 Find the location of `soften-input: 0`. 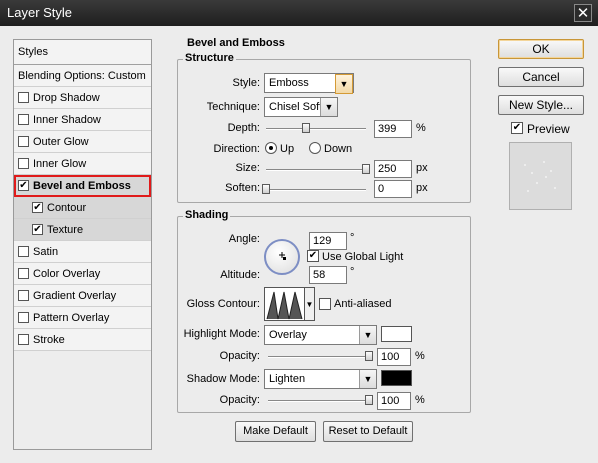

soften-input: 0 is located at coordinates (393, 189).